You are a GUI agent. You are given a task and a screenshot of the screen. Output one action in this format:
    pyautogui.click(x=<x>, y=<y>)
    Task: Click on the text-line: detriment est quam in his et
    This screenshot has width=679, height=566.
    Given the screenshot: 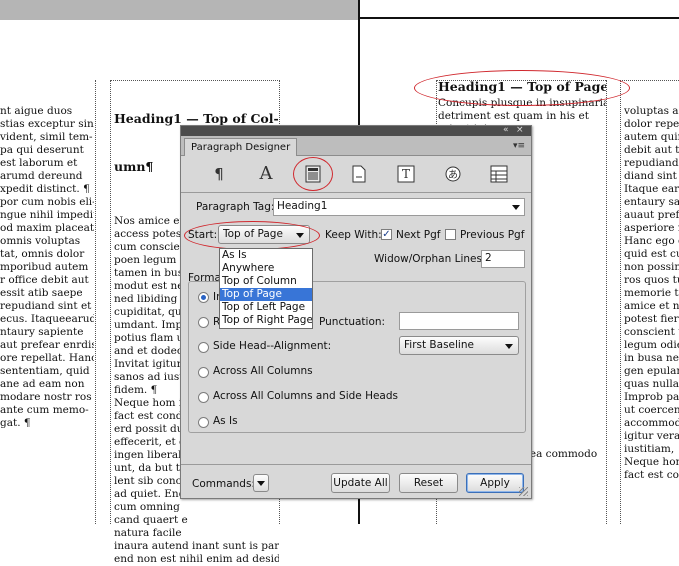 What is the action you would take?
    pyautogui.click(x=513, y=116)
    